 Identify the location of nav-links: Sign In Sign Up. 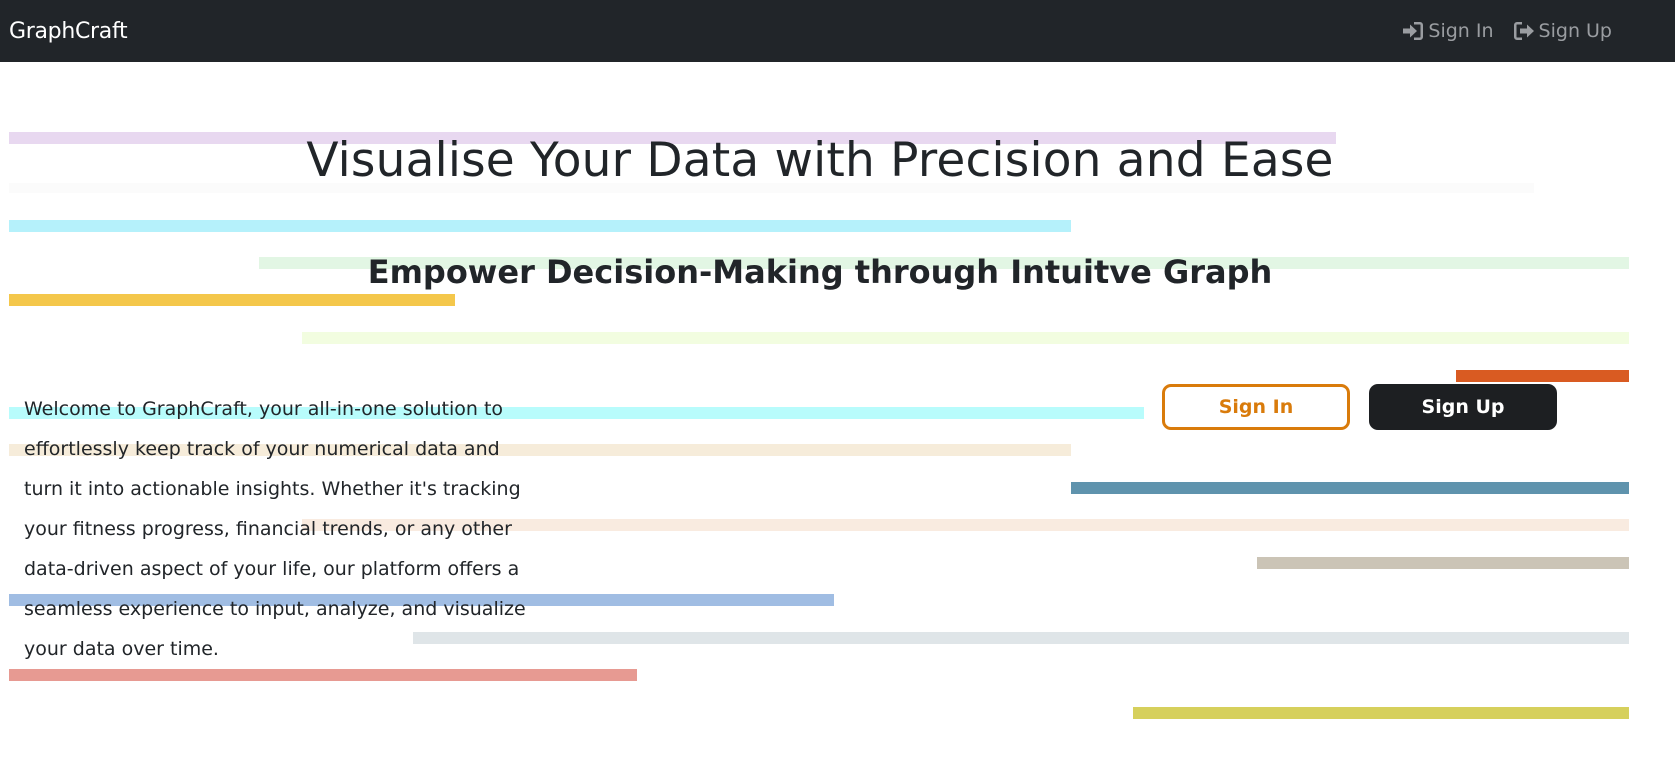
(1507, 31).